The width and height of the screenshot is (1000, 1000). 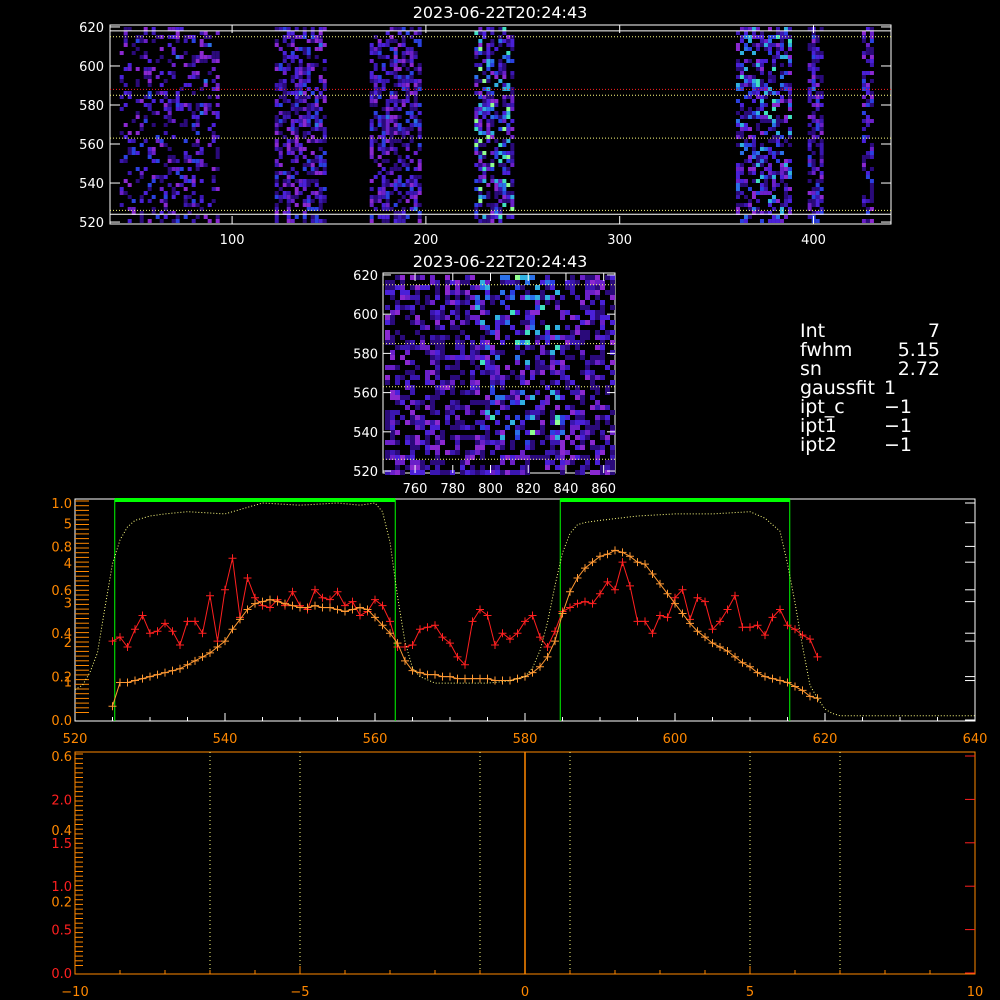 I want to click on info-row-ipt2: ipt2 −1, so click(x=872, y=445).